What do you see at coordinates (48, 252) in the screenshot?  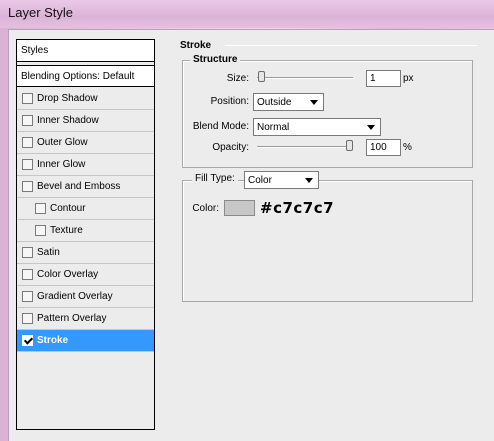 I see `style-item-label: Satin` at bounding box center [48, 252].